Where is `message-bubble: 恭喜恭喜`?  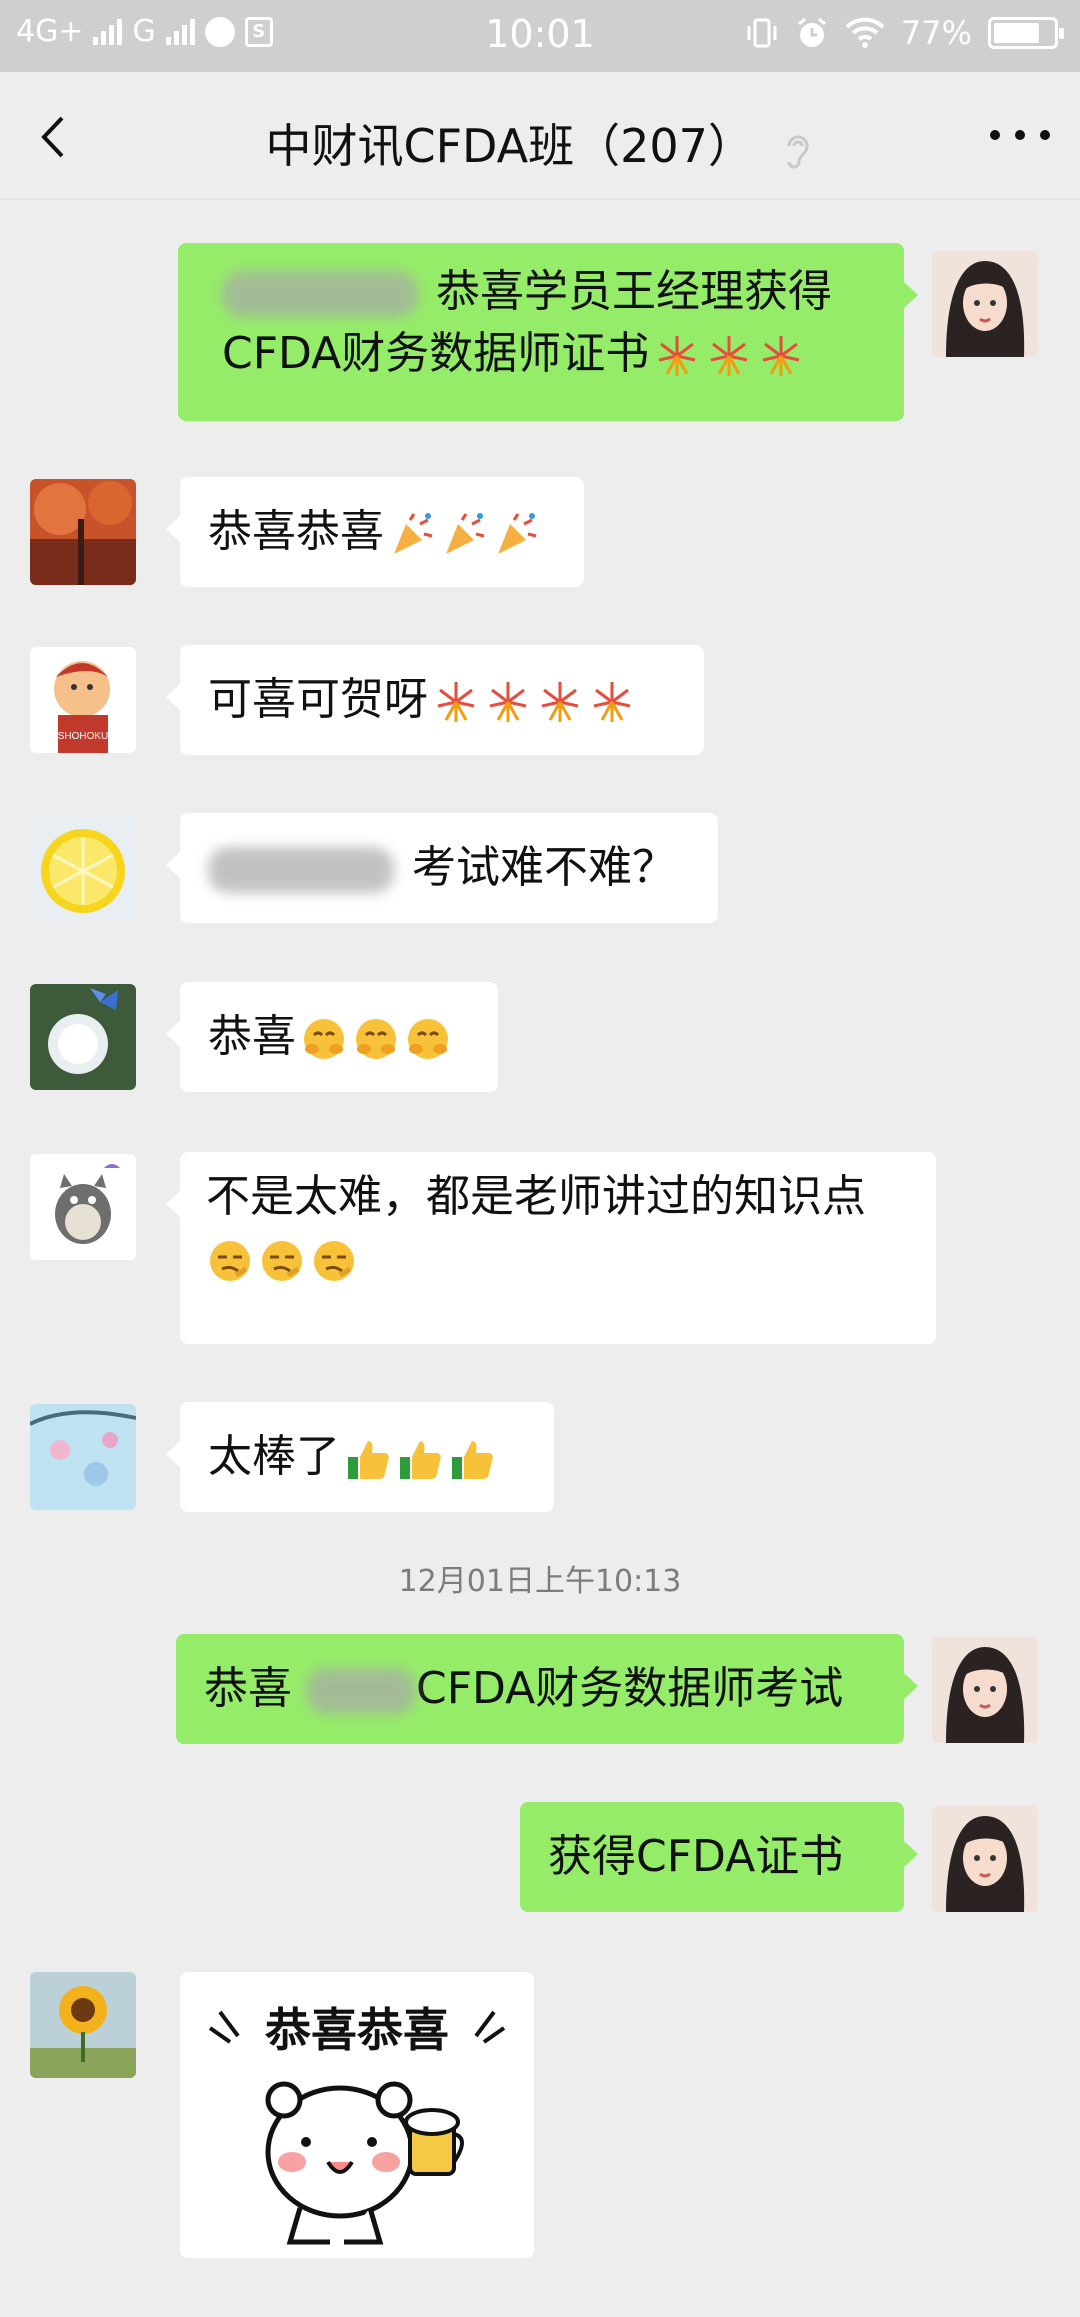 message-bubble: 恭喜恭喜 is located at coordinates (375, 532).